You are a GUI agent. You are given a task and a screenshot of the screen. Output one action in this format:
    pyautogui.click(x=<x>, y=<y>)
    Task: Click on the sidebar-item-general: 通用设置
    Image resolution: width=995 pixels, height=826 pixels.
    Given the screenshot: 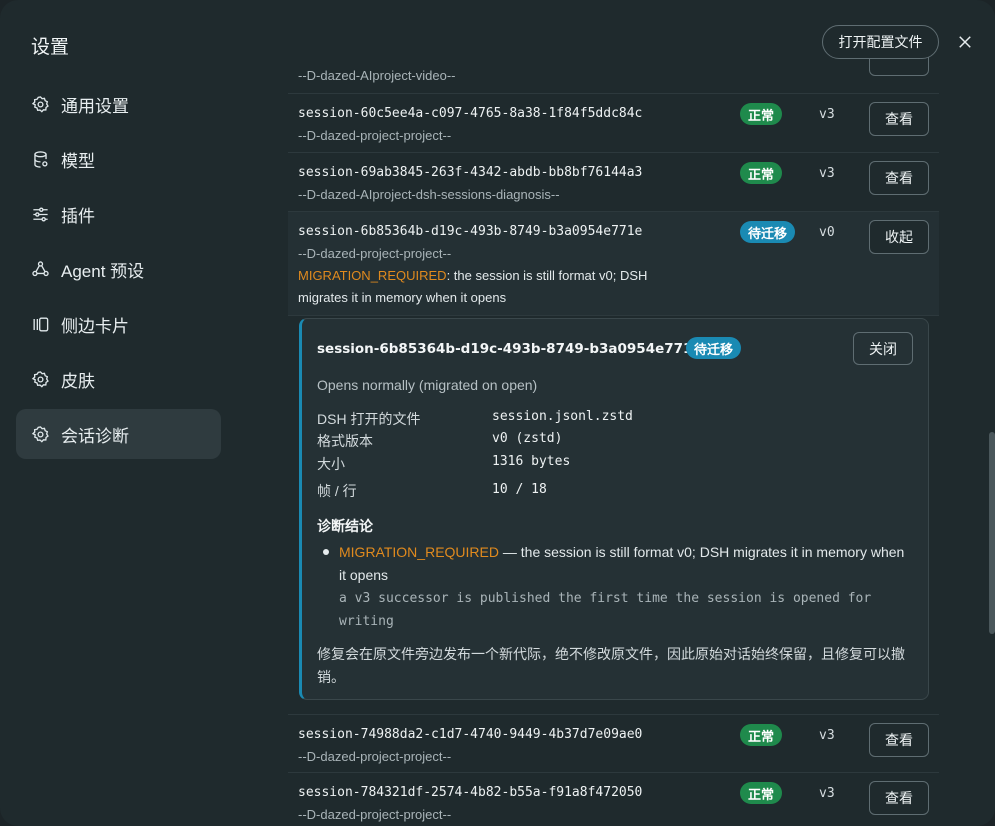 What is the action you would take?
    pyautogui.click(x=118, y=104)
    